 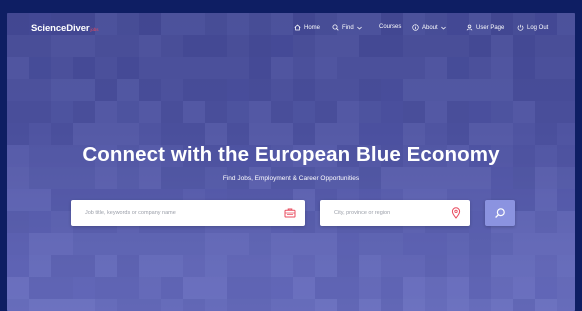 I want to click on location-search-placeholder: City, province or region, so click(x=362, y=213).